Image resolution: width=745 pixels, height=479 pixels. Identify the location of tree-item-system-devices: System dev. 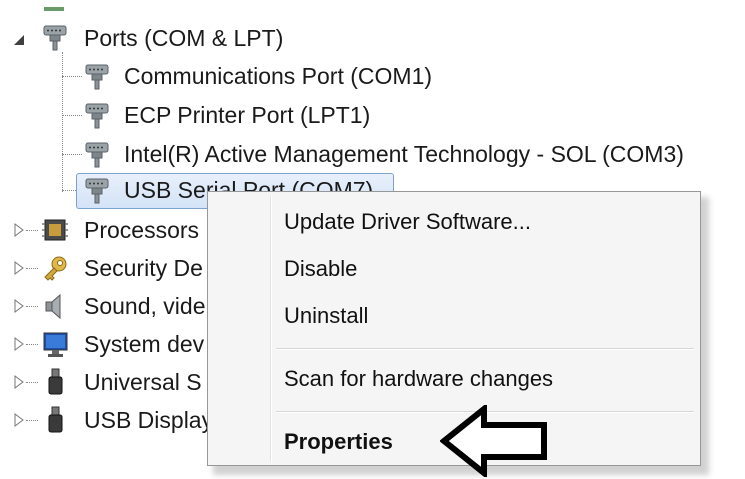
(144, 344).